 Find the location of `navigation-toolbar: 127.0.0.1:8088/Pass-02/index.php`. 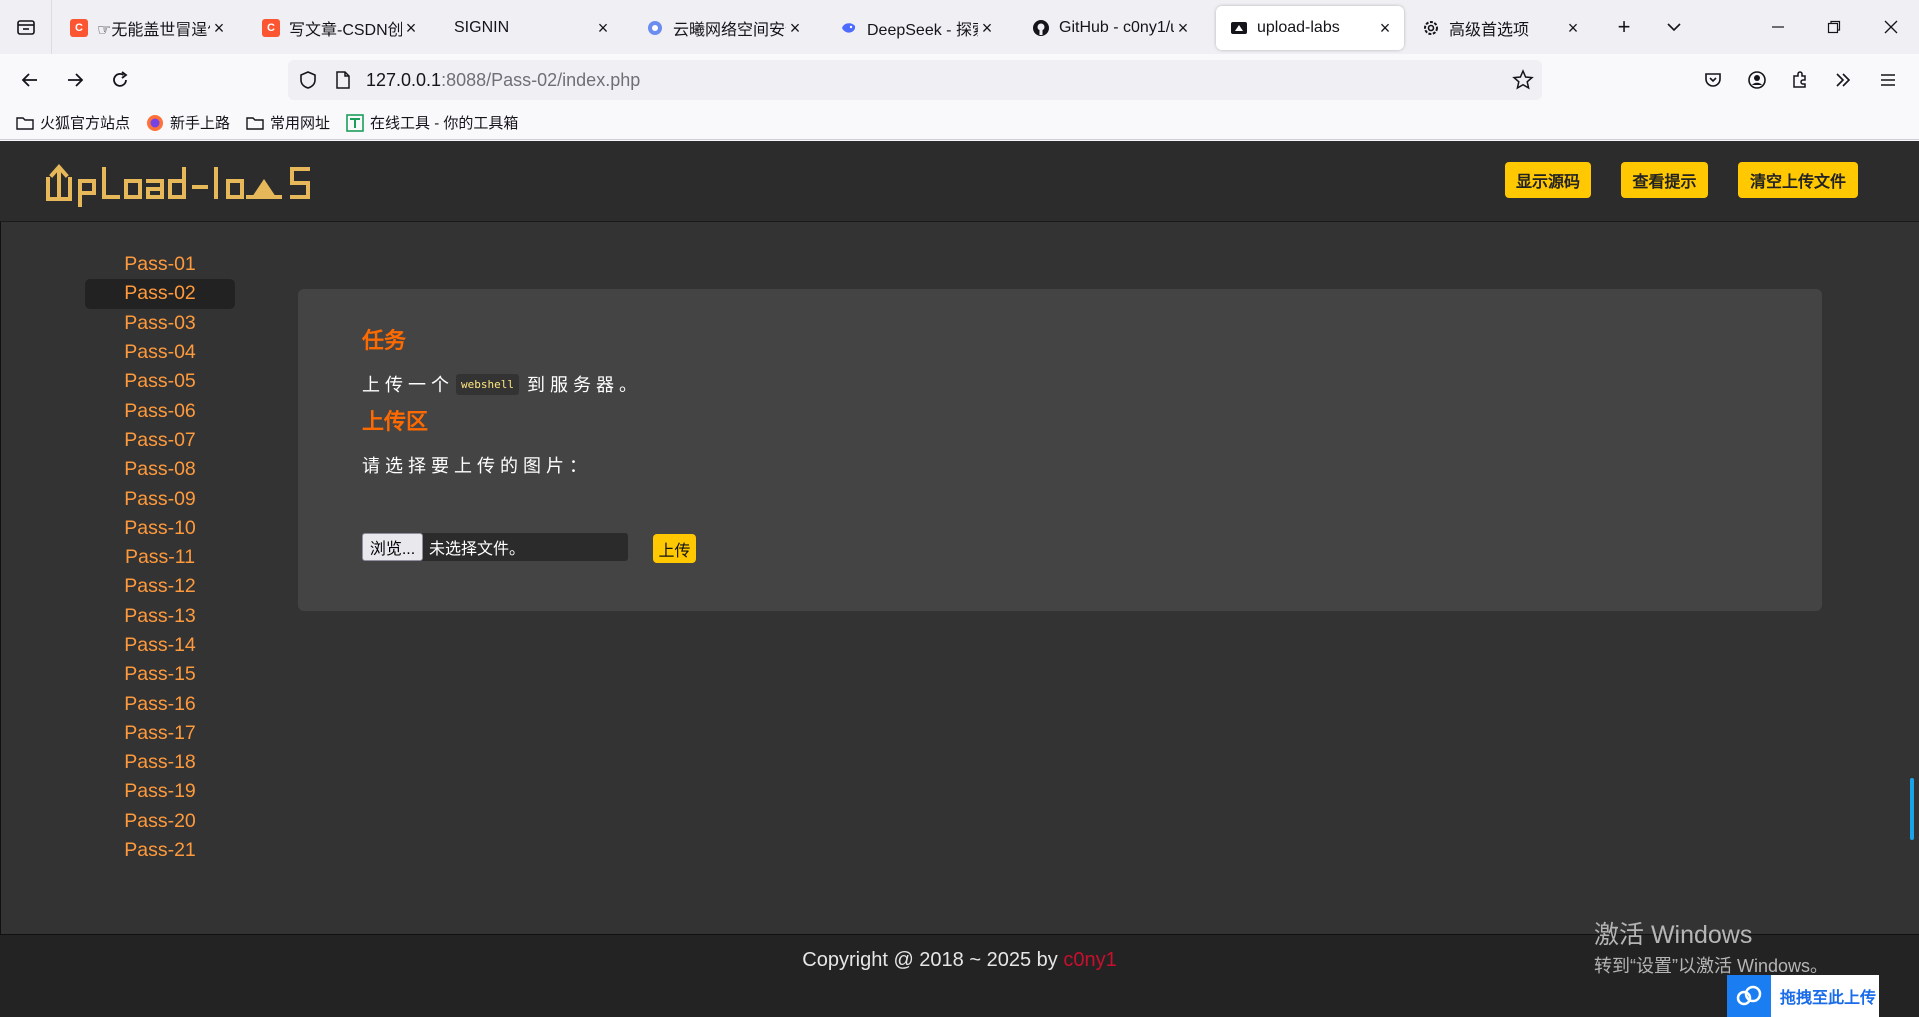

navigation-toolbar: 127.0.0.1:8088/Pass-02/index.php is located at coordinates (959, 80).